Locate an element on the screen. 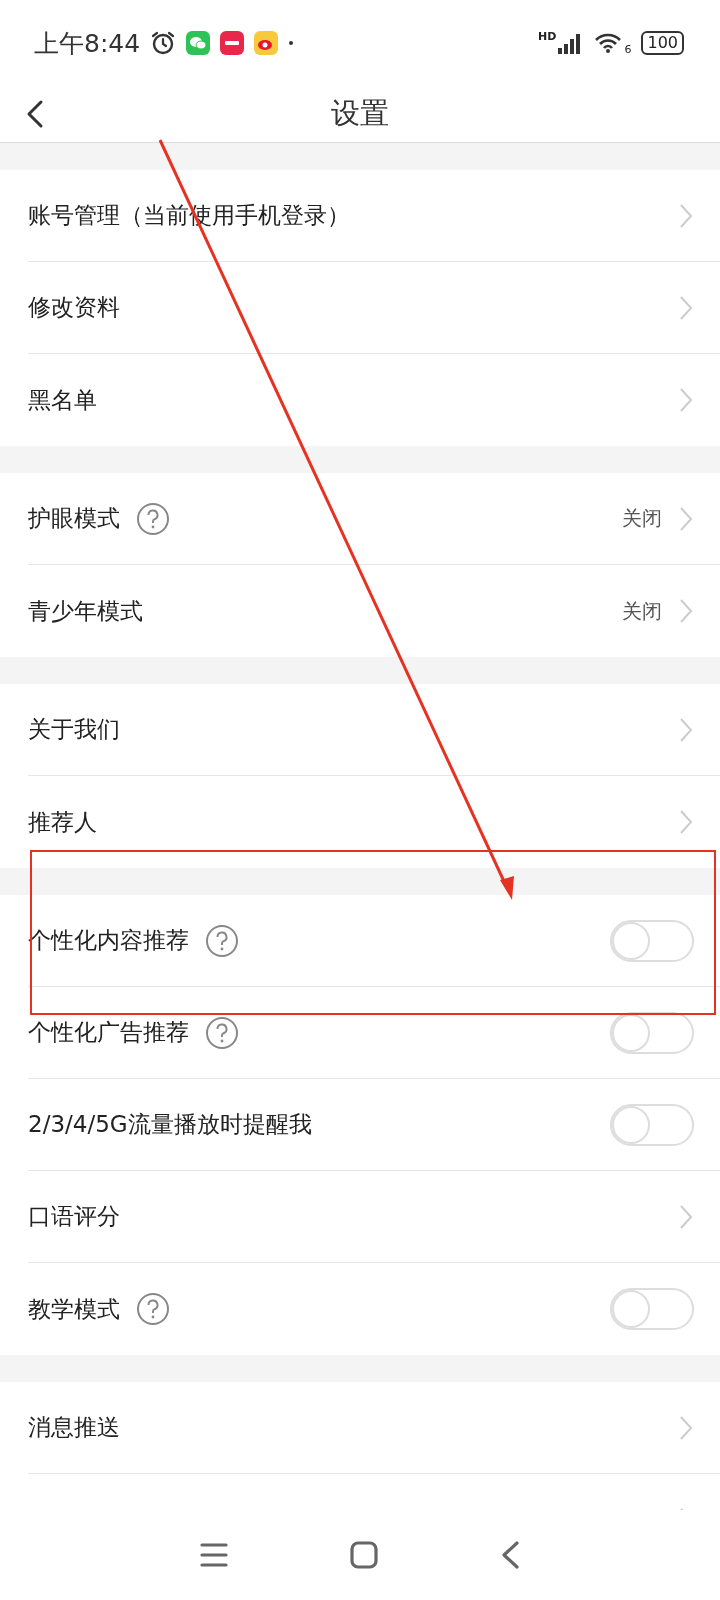 This screenshot has height=1600, width=720. setting-label: 关于我们 is located at coordinates (74, 729).